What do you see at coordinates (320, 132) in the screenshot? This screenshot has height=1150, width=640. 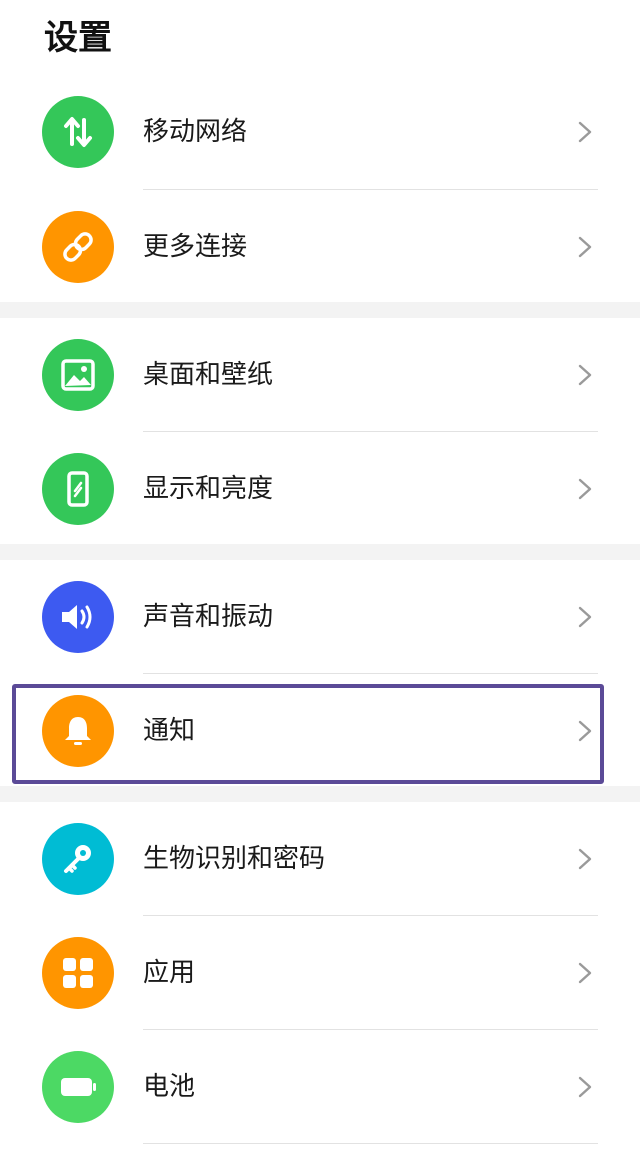 I see `settings-item-mobile-network: 移动网络` at bounding box center [320, 132].